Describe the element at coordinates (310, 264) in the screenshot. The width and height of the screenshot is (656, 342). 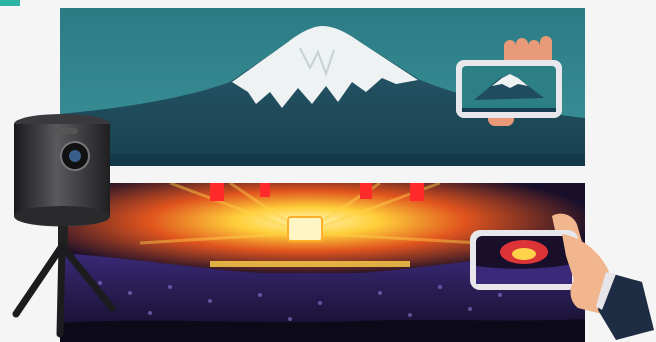
I see `stage-floor` at that location.